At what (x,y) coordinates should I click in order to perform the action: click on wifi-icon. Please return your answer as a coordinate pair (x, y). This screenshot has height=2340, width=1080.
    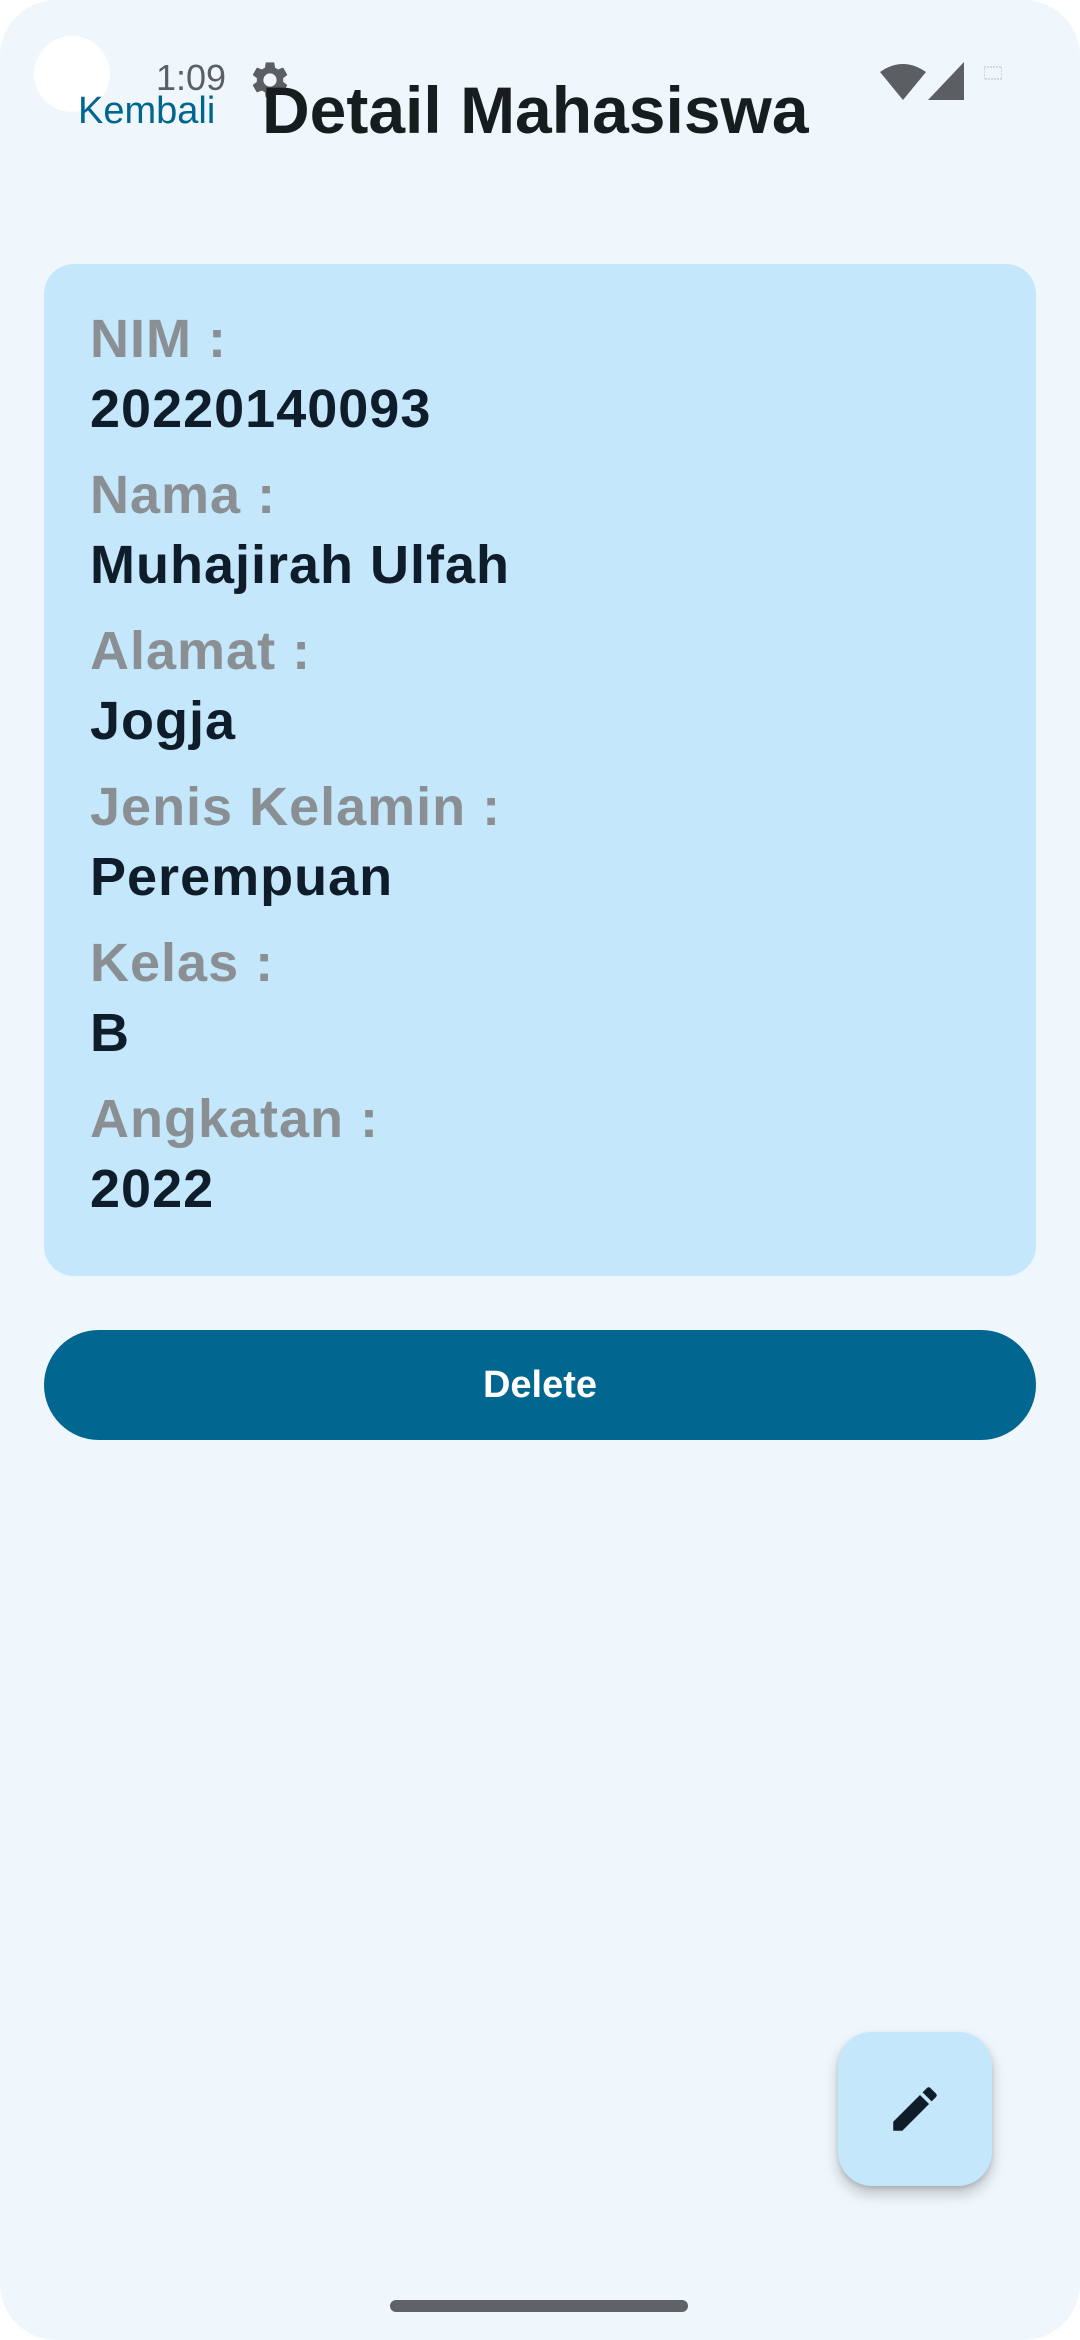
    Looking at the image, I should click on (903, 82).